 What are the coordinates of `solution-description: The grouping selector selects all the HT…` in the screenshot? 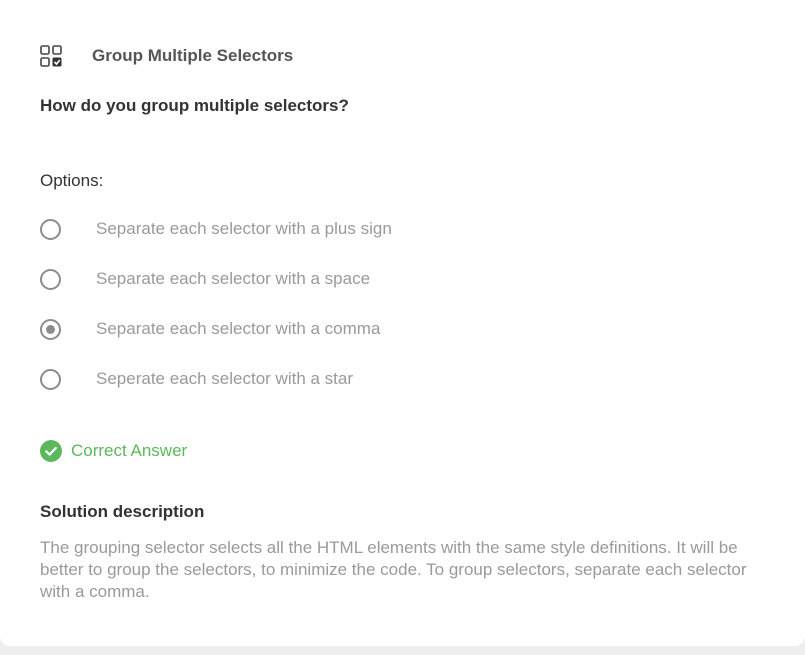 It's located at (393, 569).